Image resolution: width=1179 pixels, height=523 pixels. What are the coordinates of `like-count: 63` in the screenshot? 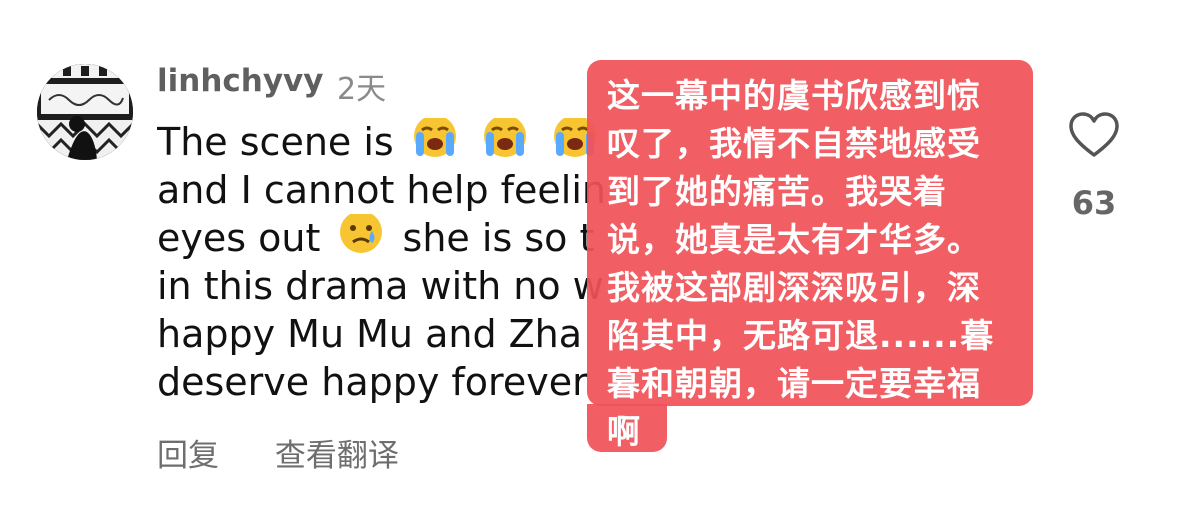 It's located at (1094, 203).